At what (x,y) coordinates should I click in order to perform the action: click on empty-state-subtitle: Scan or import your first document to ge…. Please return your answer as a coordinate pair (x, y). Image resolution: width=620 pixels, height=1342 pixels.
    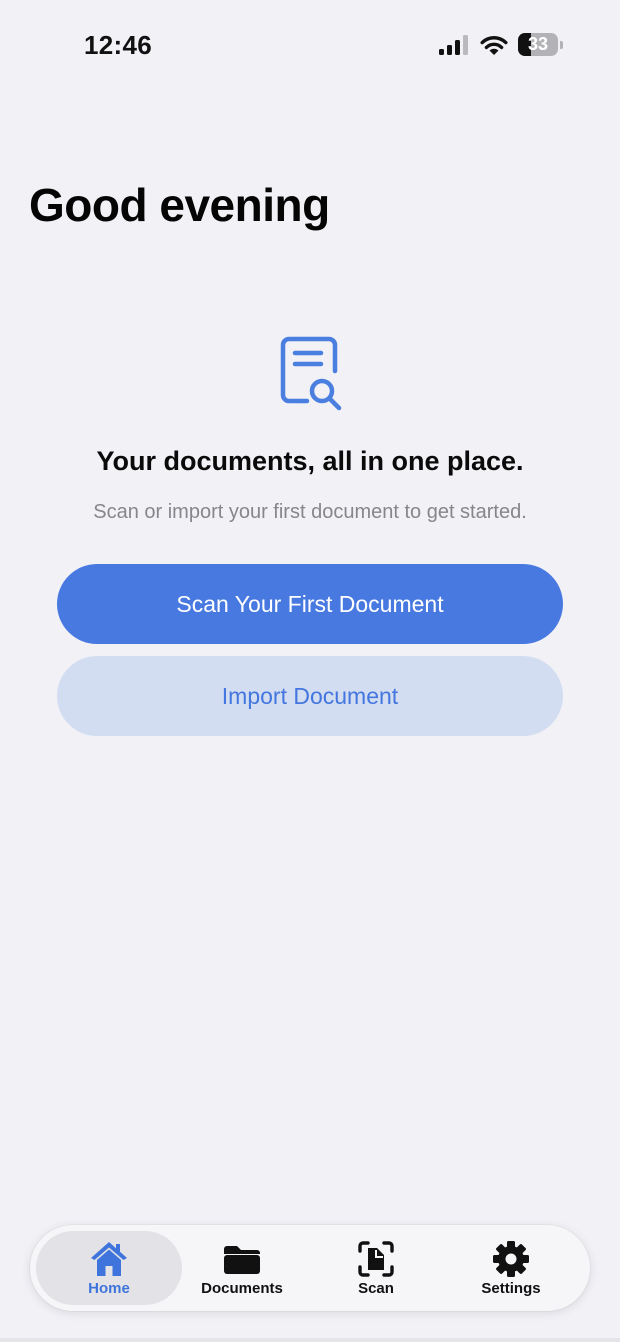
    Looking at the image, I should click on (310, 512).